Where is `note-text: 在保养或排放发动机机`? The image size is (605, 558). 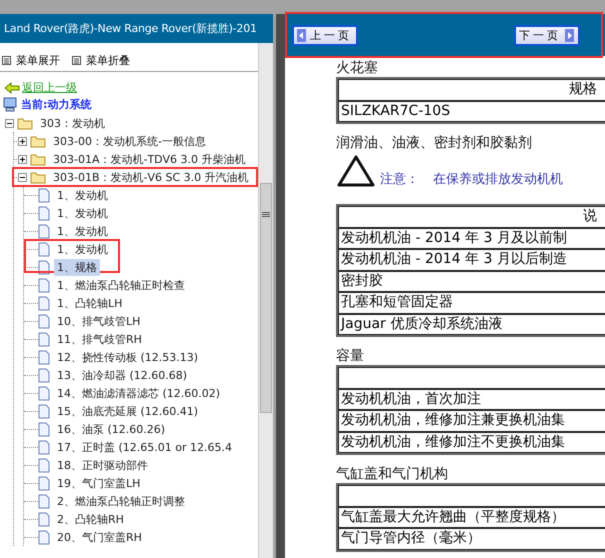
note-text: 在保养或排放发动机机 is located at coordinates (498, 179).